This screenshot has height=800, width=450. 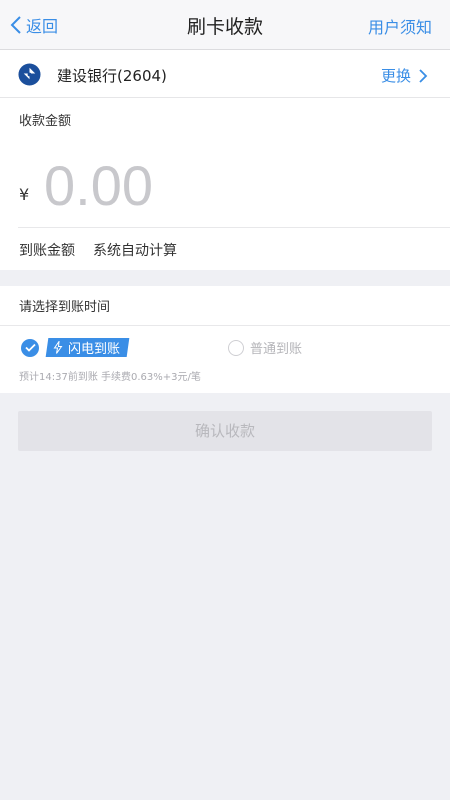 What do you see at coordinates (94, 349) in the screenshot?
I see `fast-arrival-label: 闪电到账` at bounding box center [94, 349].